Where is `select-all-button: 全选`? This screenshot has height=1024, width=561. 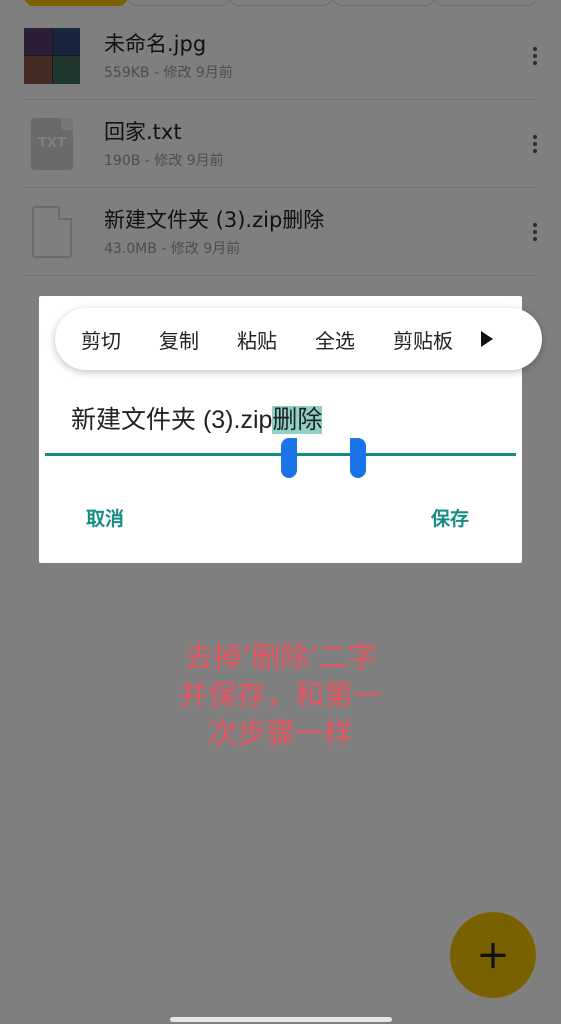
select-all-button: 全选 is located at coordinates (335, 339).